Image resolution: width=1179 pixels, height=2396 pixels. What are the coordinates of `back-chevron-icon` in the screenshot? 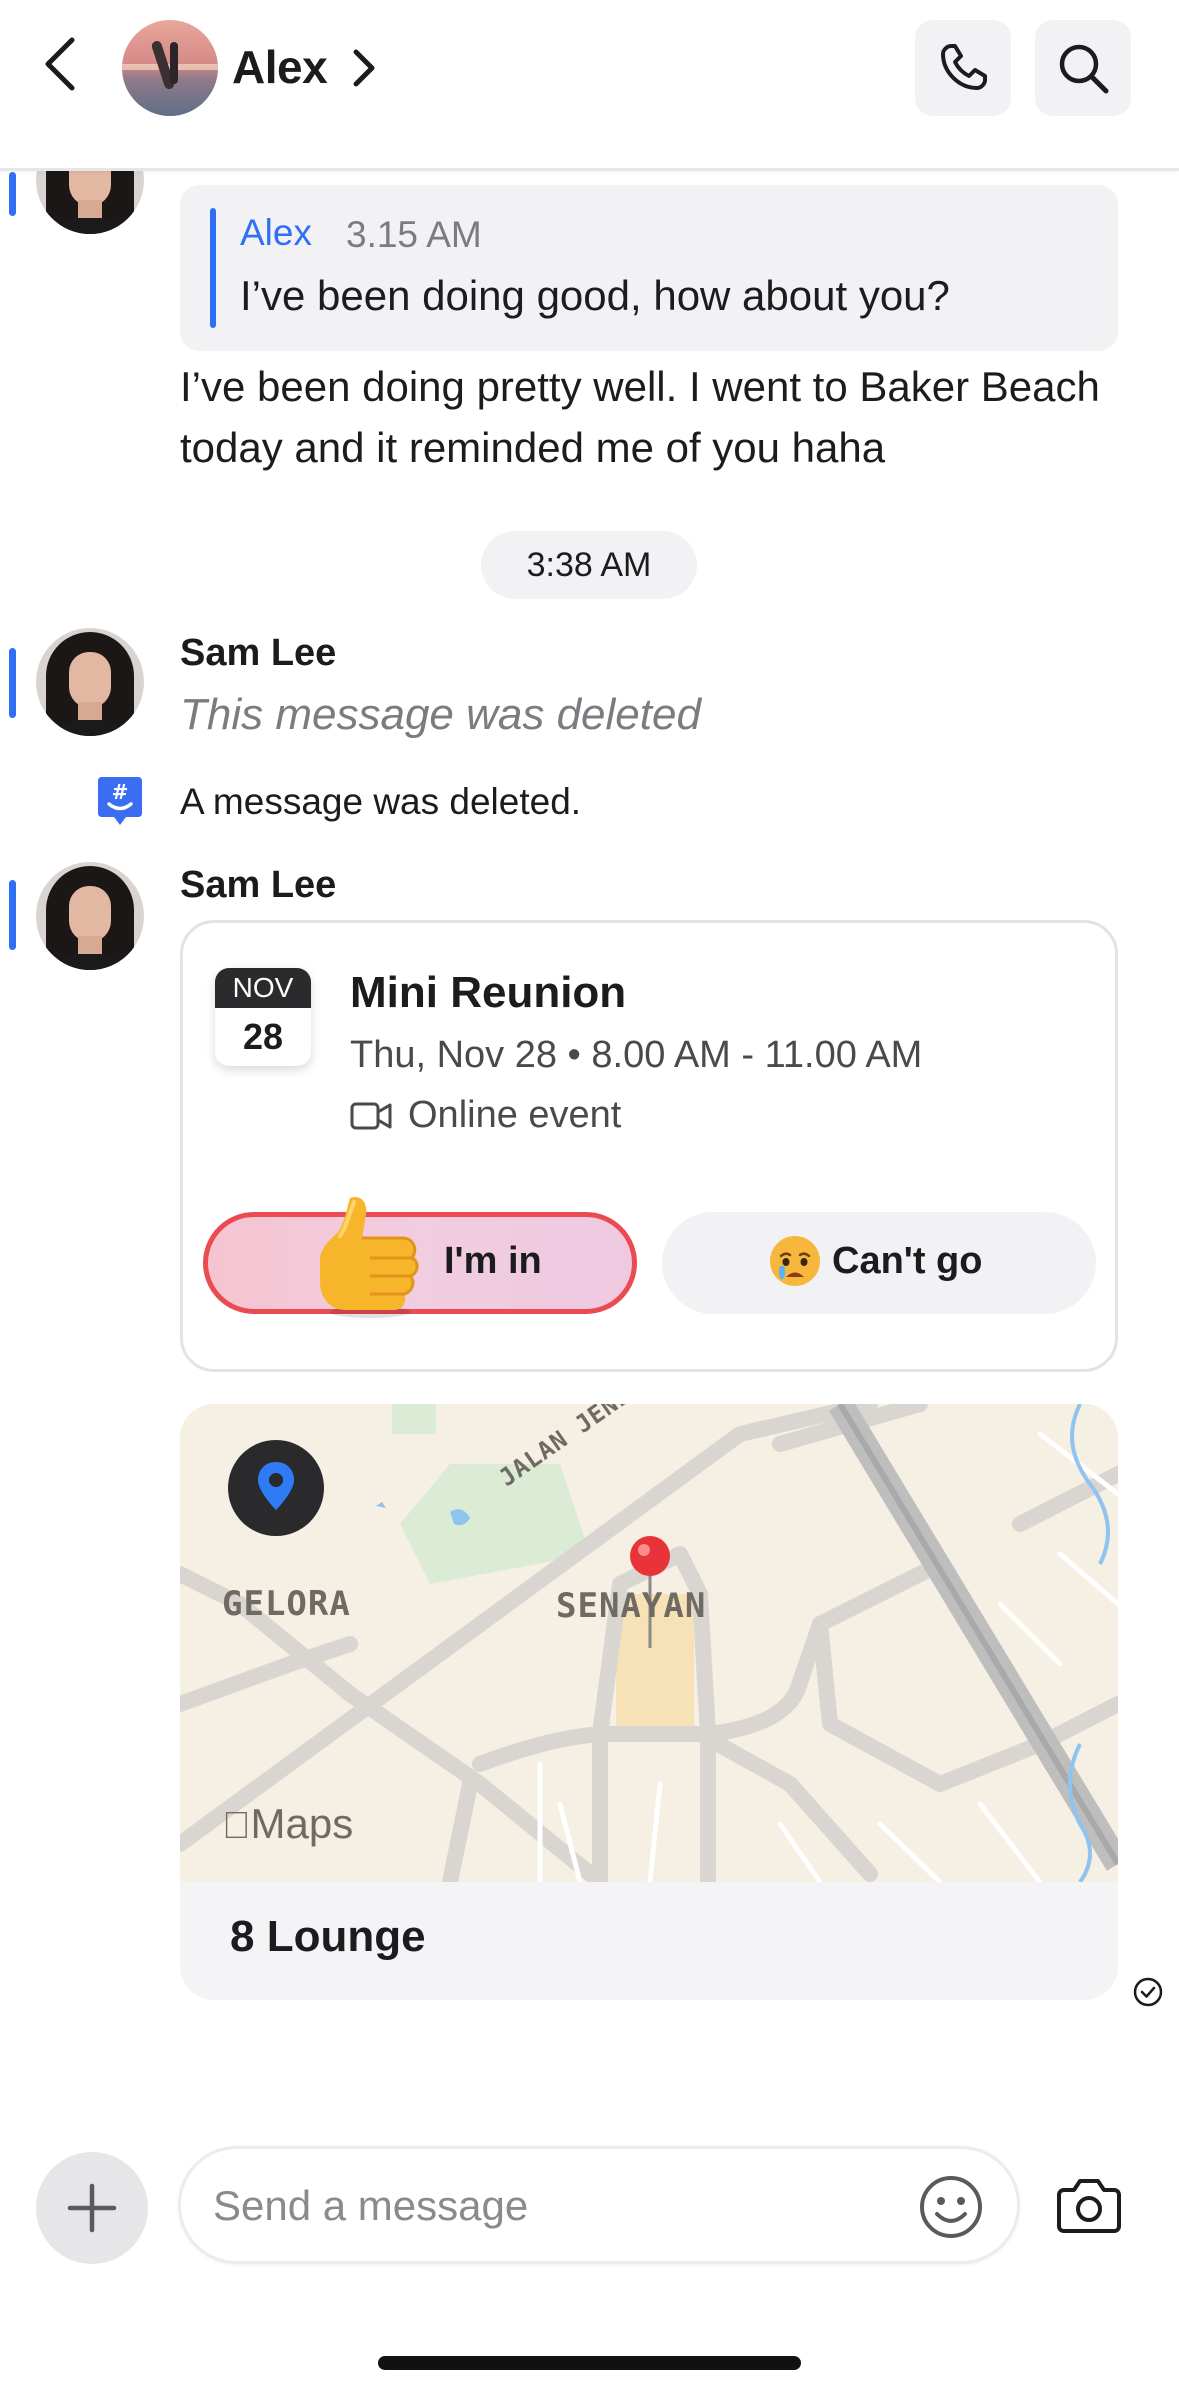 It's located at (62, 64).